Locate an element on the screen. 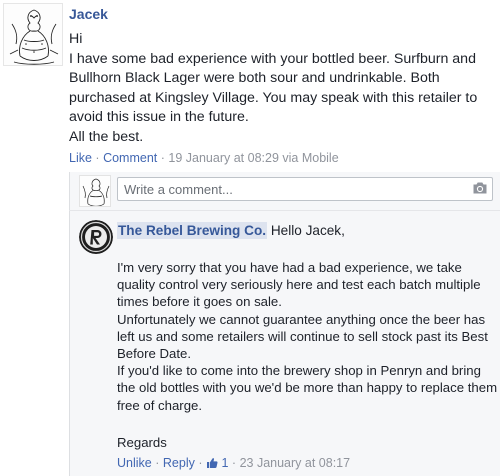 The height and width of the screenshot is (476, 500). author-avatar is located at coordinates (33, 34).